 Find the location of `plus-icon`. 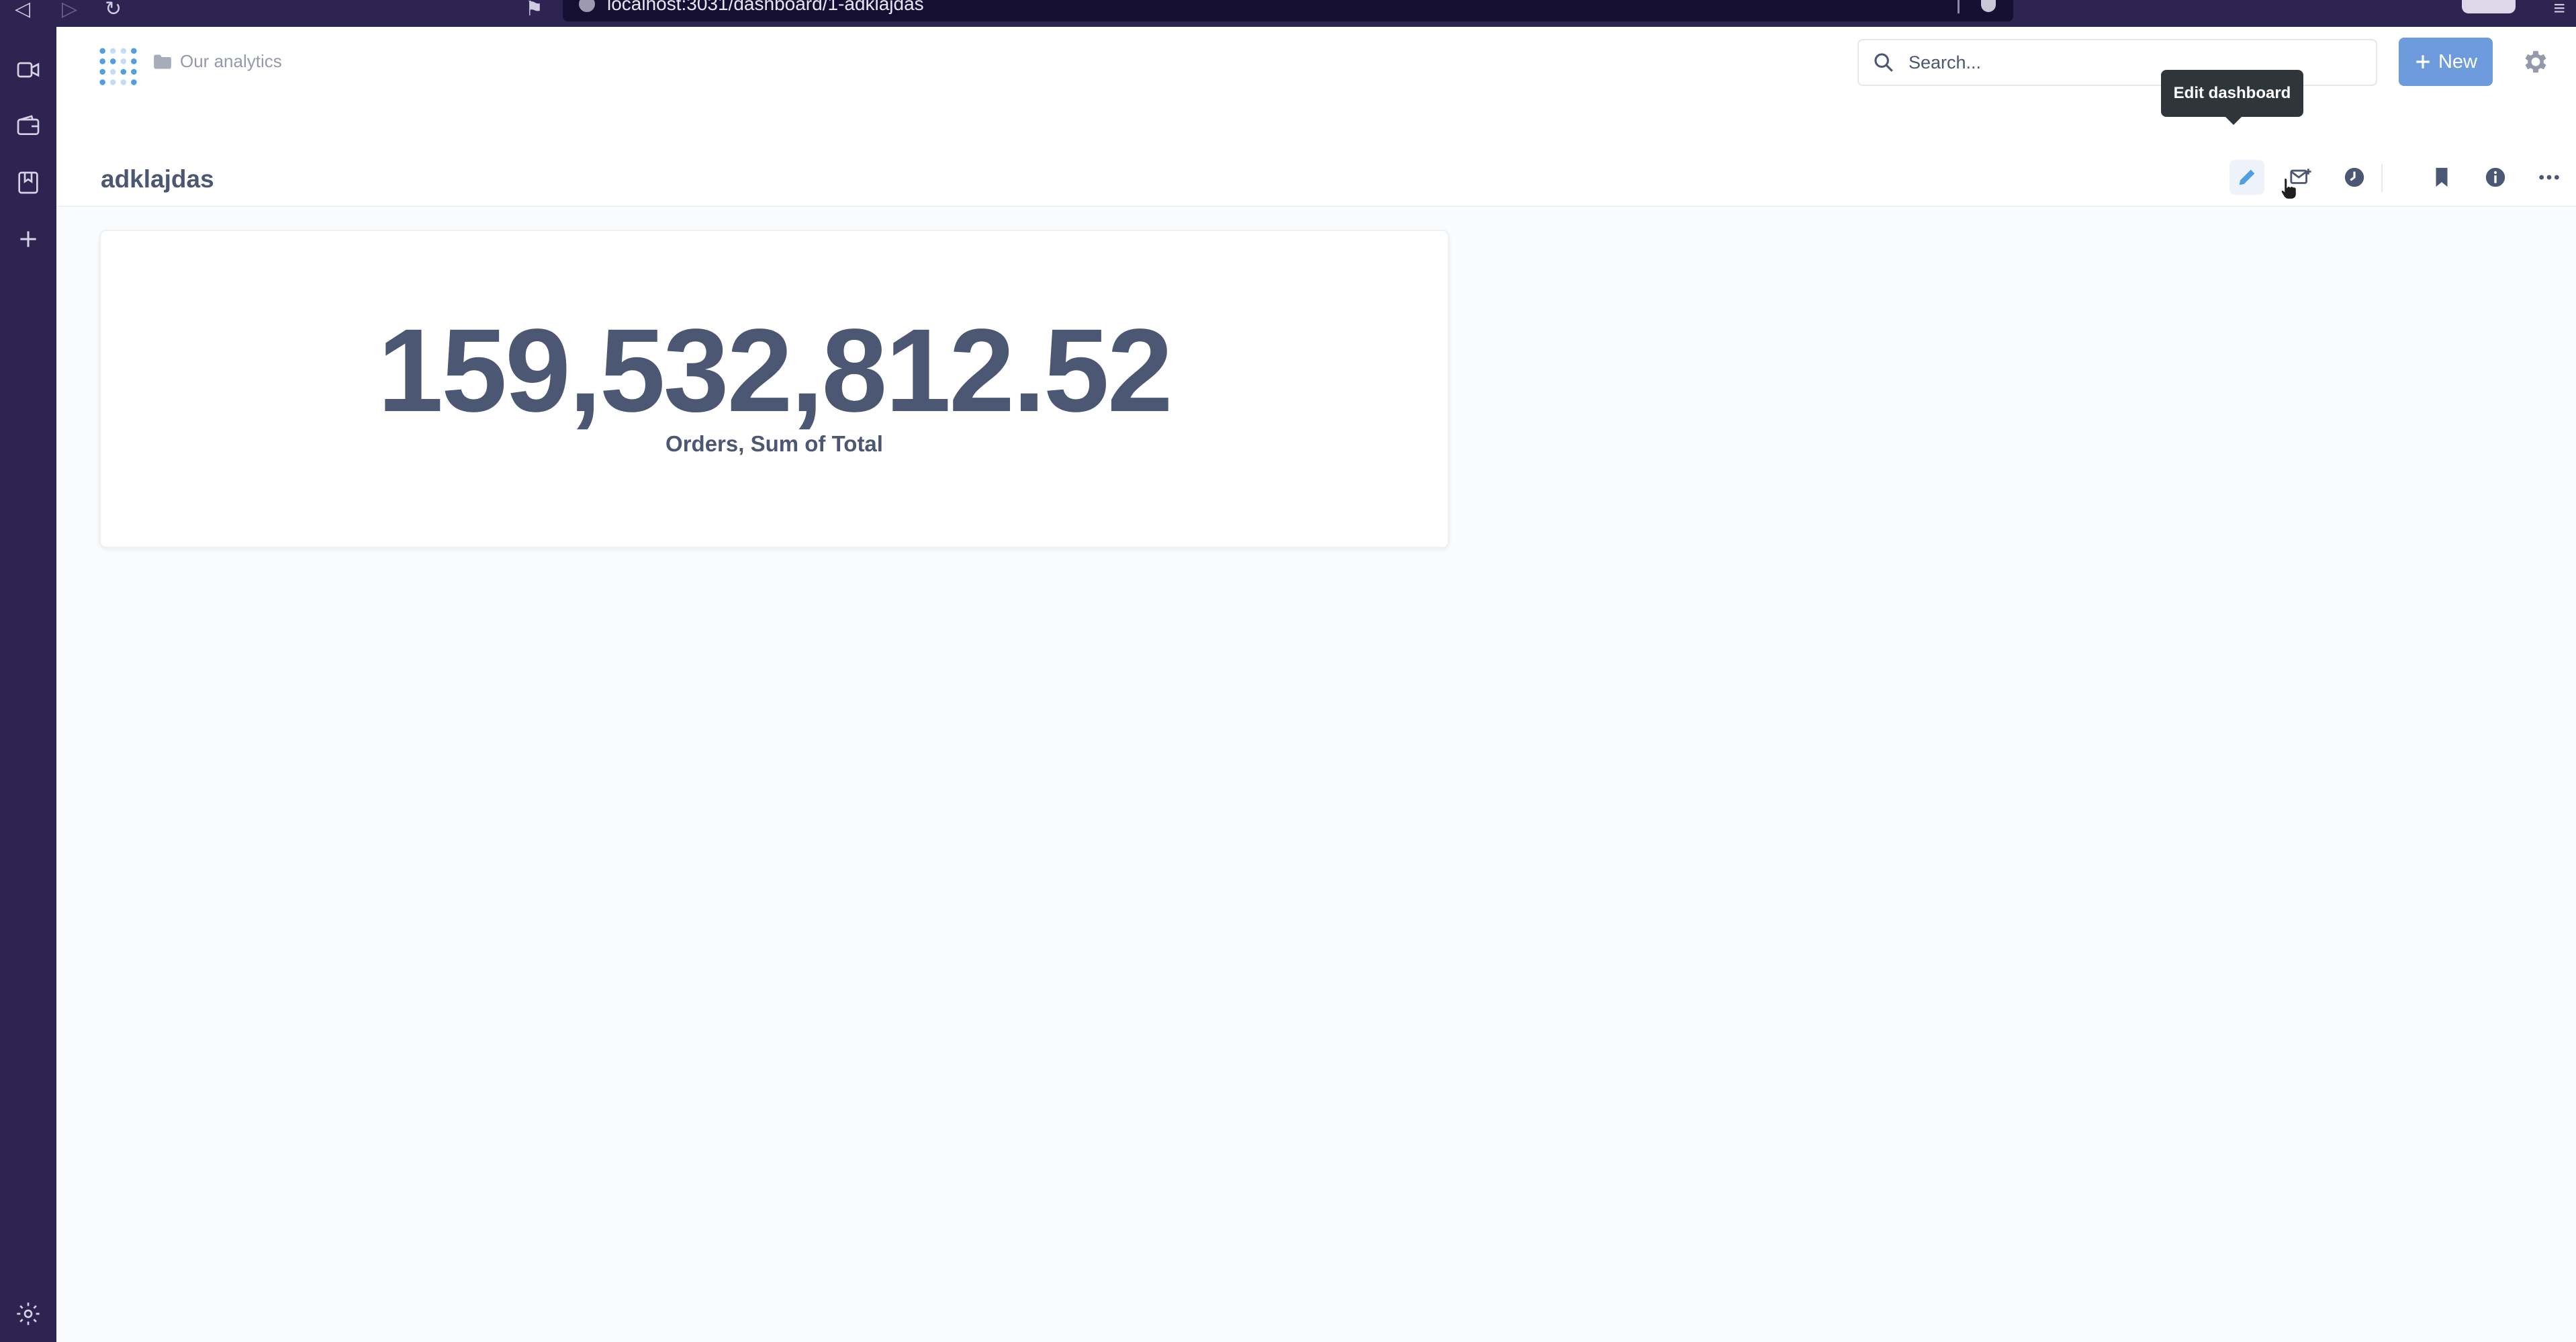

plus-icon is located at coordinates (2423, 62).